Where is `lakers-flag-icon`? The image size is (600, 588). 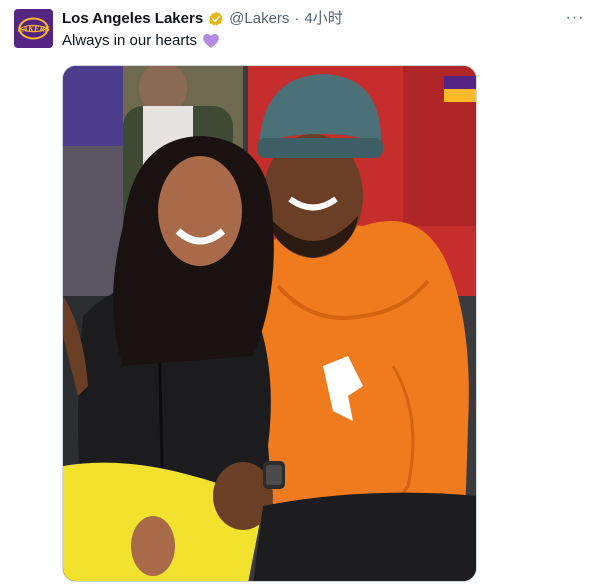
lakers-flag-icon is located at coordinates (460, 89).